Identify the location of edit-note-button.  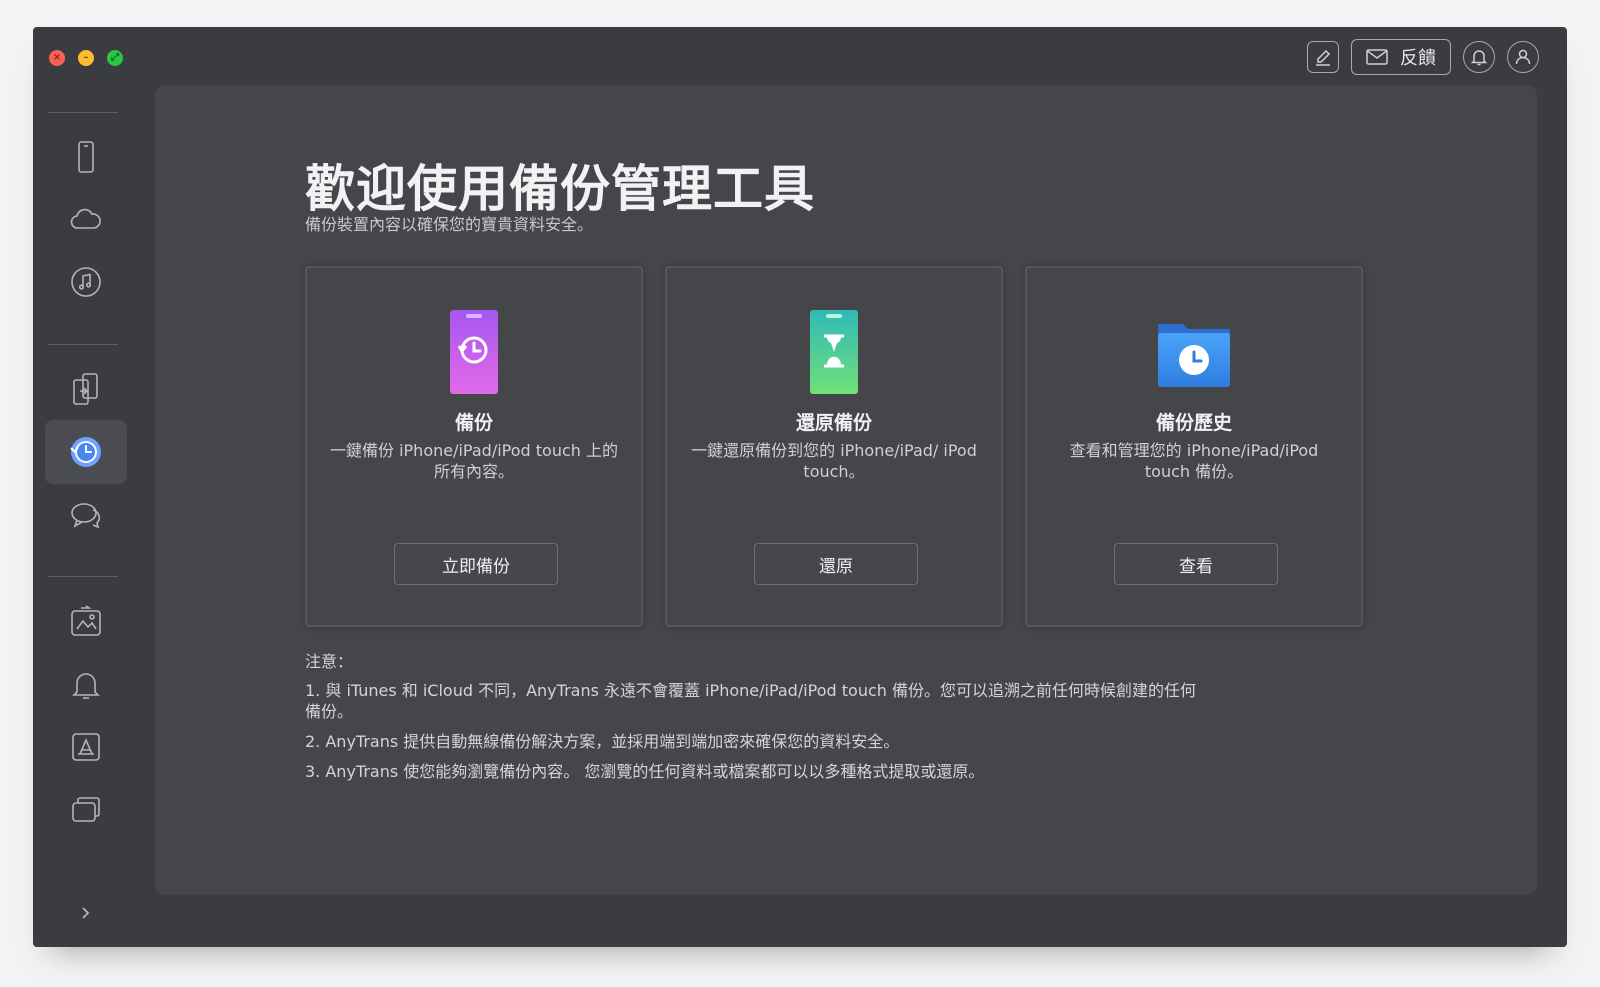
(1323, 57).